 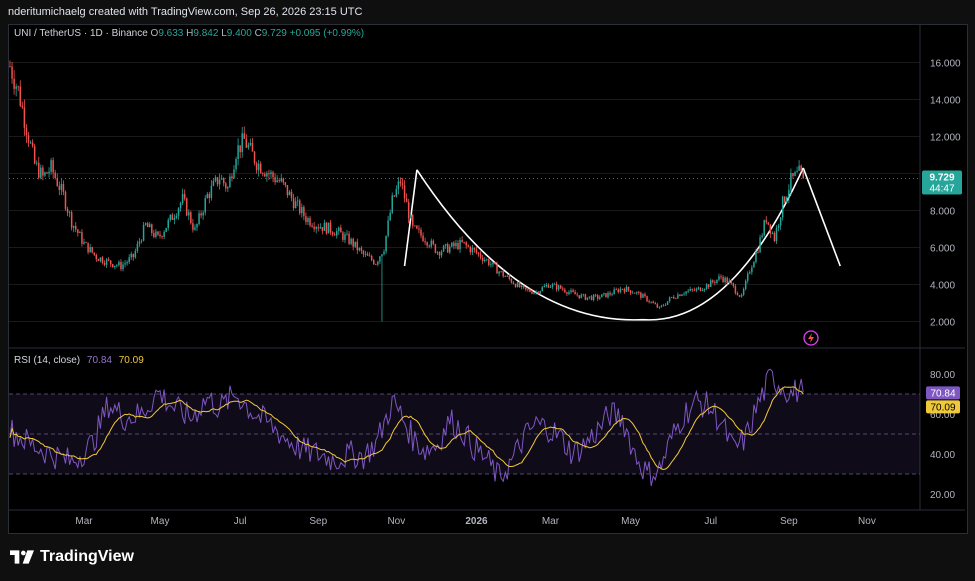 I want to click on rsi-tick-label: 80.00, so click(x=942, y=375).